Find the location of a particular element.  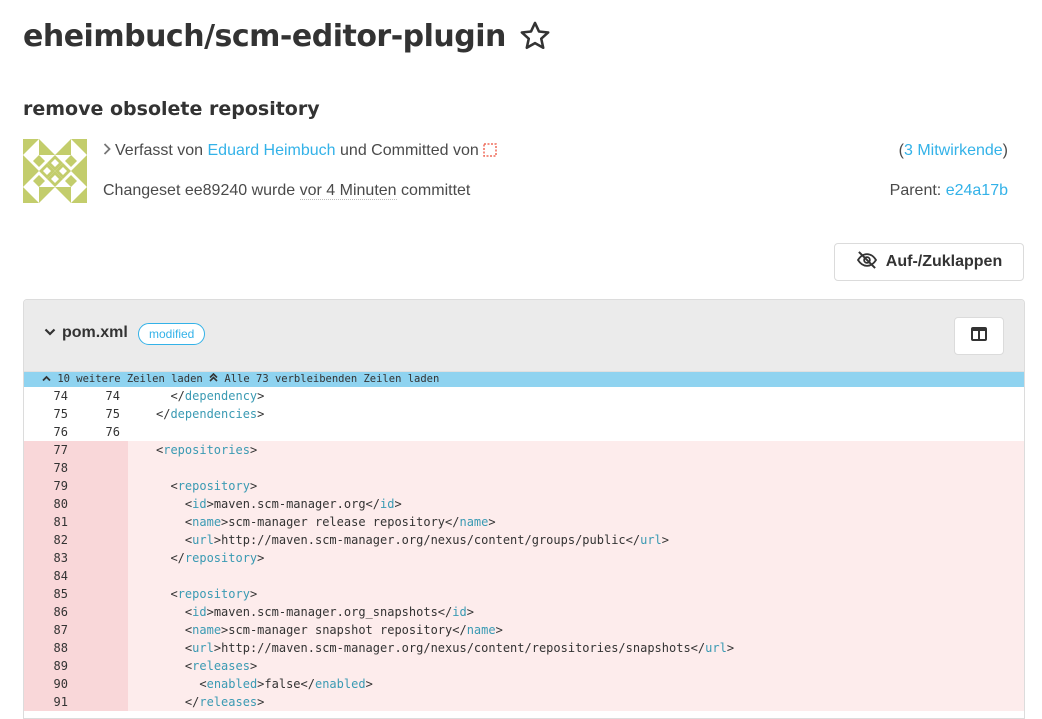

chevron-right-icon is located at coordinates (107, 151).